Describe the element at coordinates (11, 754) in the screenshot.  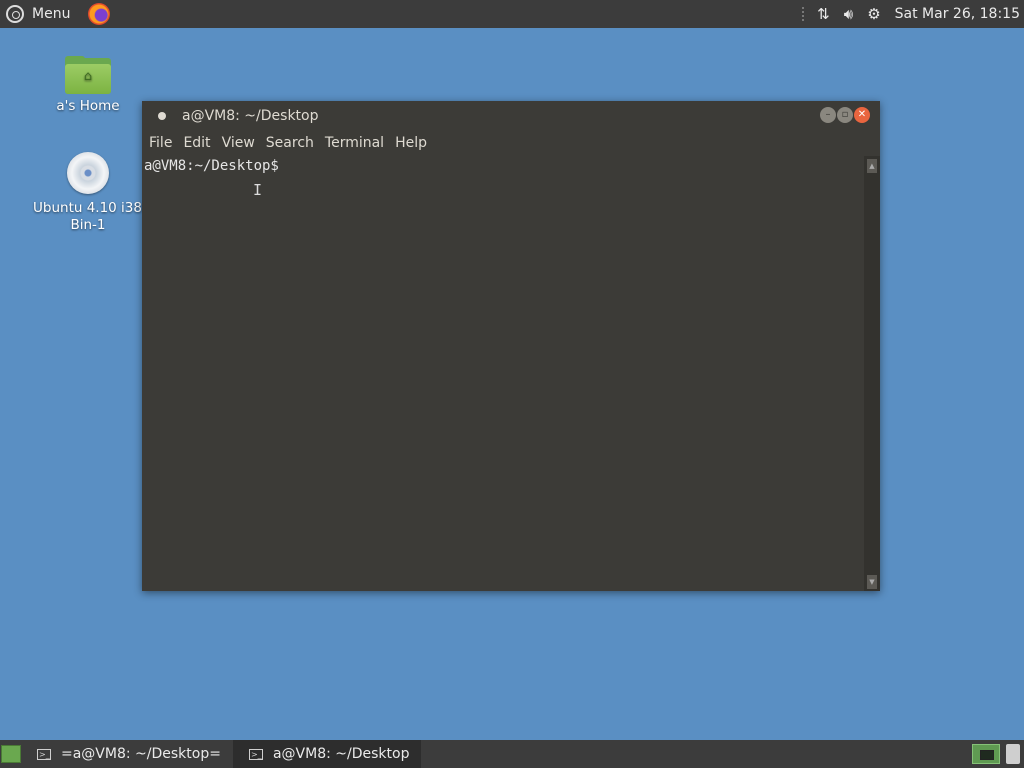
I see `show-desktop-icon` at that location.